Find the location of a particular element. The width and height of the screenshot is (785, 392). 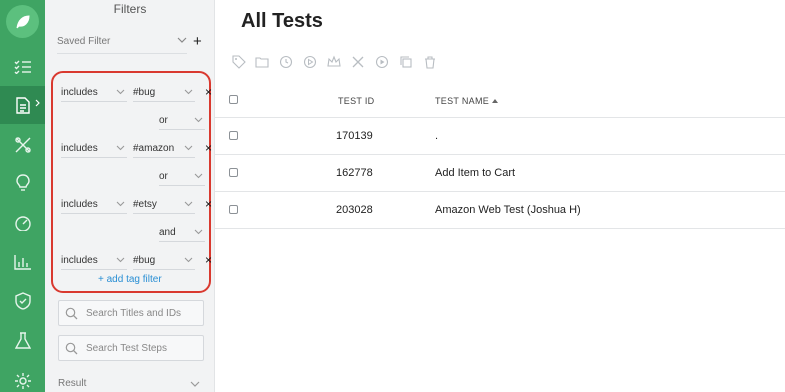

add-tag-filter-link: + add tag filter is located at coordinates (130, 279).